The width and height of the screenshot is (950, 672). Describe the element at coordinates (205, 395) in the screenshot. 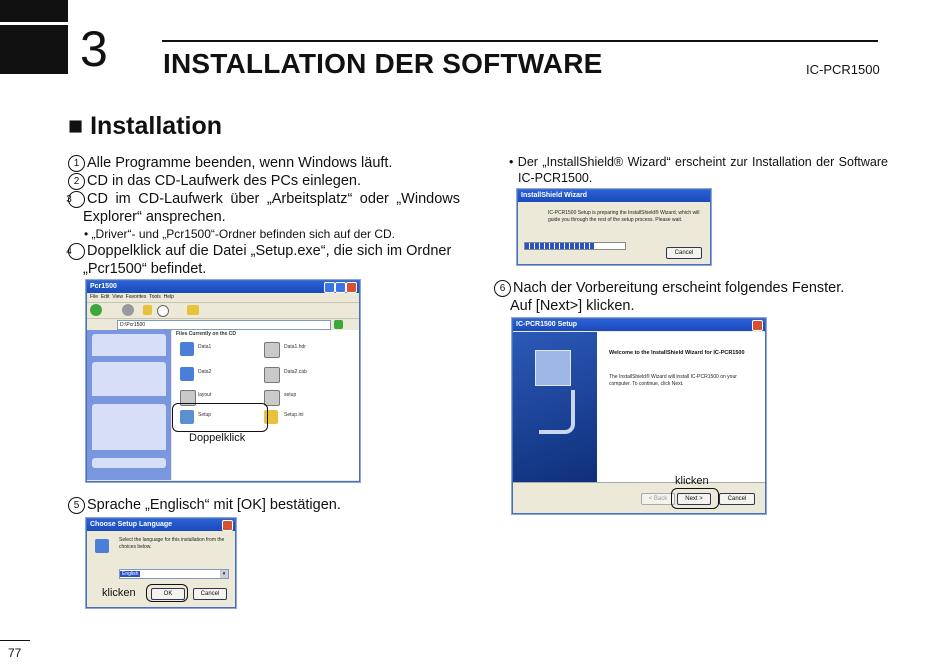

I see `file-name: layout` at that location.